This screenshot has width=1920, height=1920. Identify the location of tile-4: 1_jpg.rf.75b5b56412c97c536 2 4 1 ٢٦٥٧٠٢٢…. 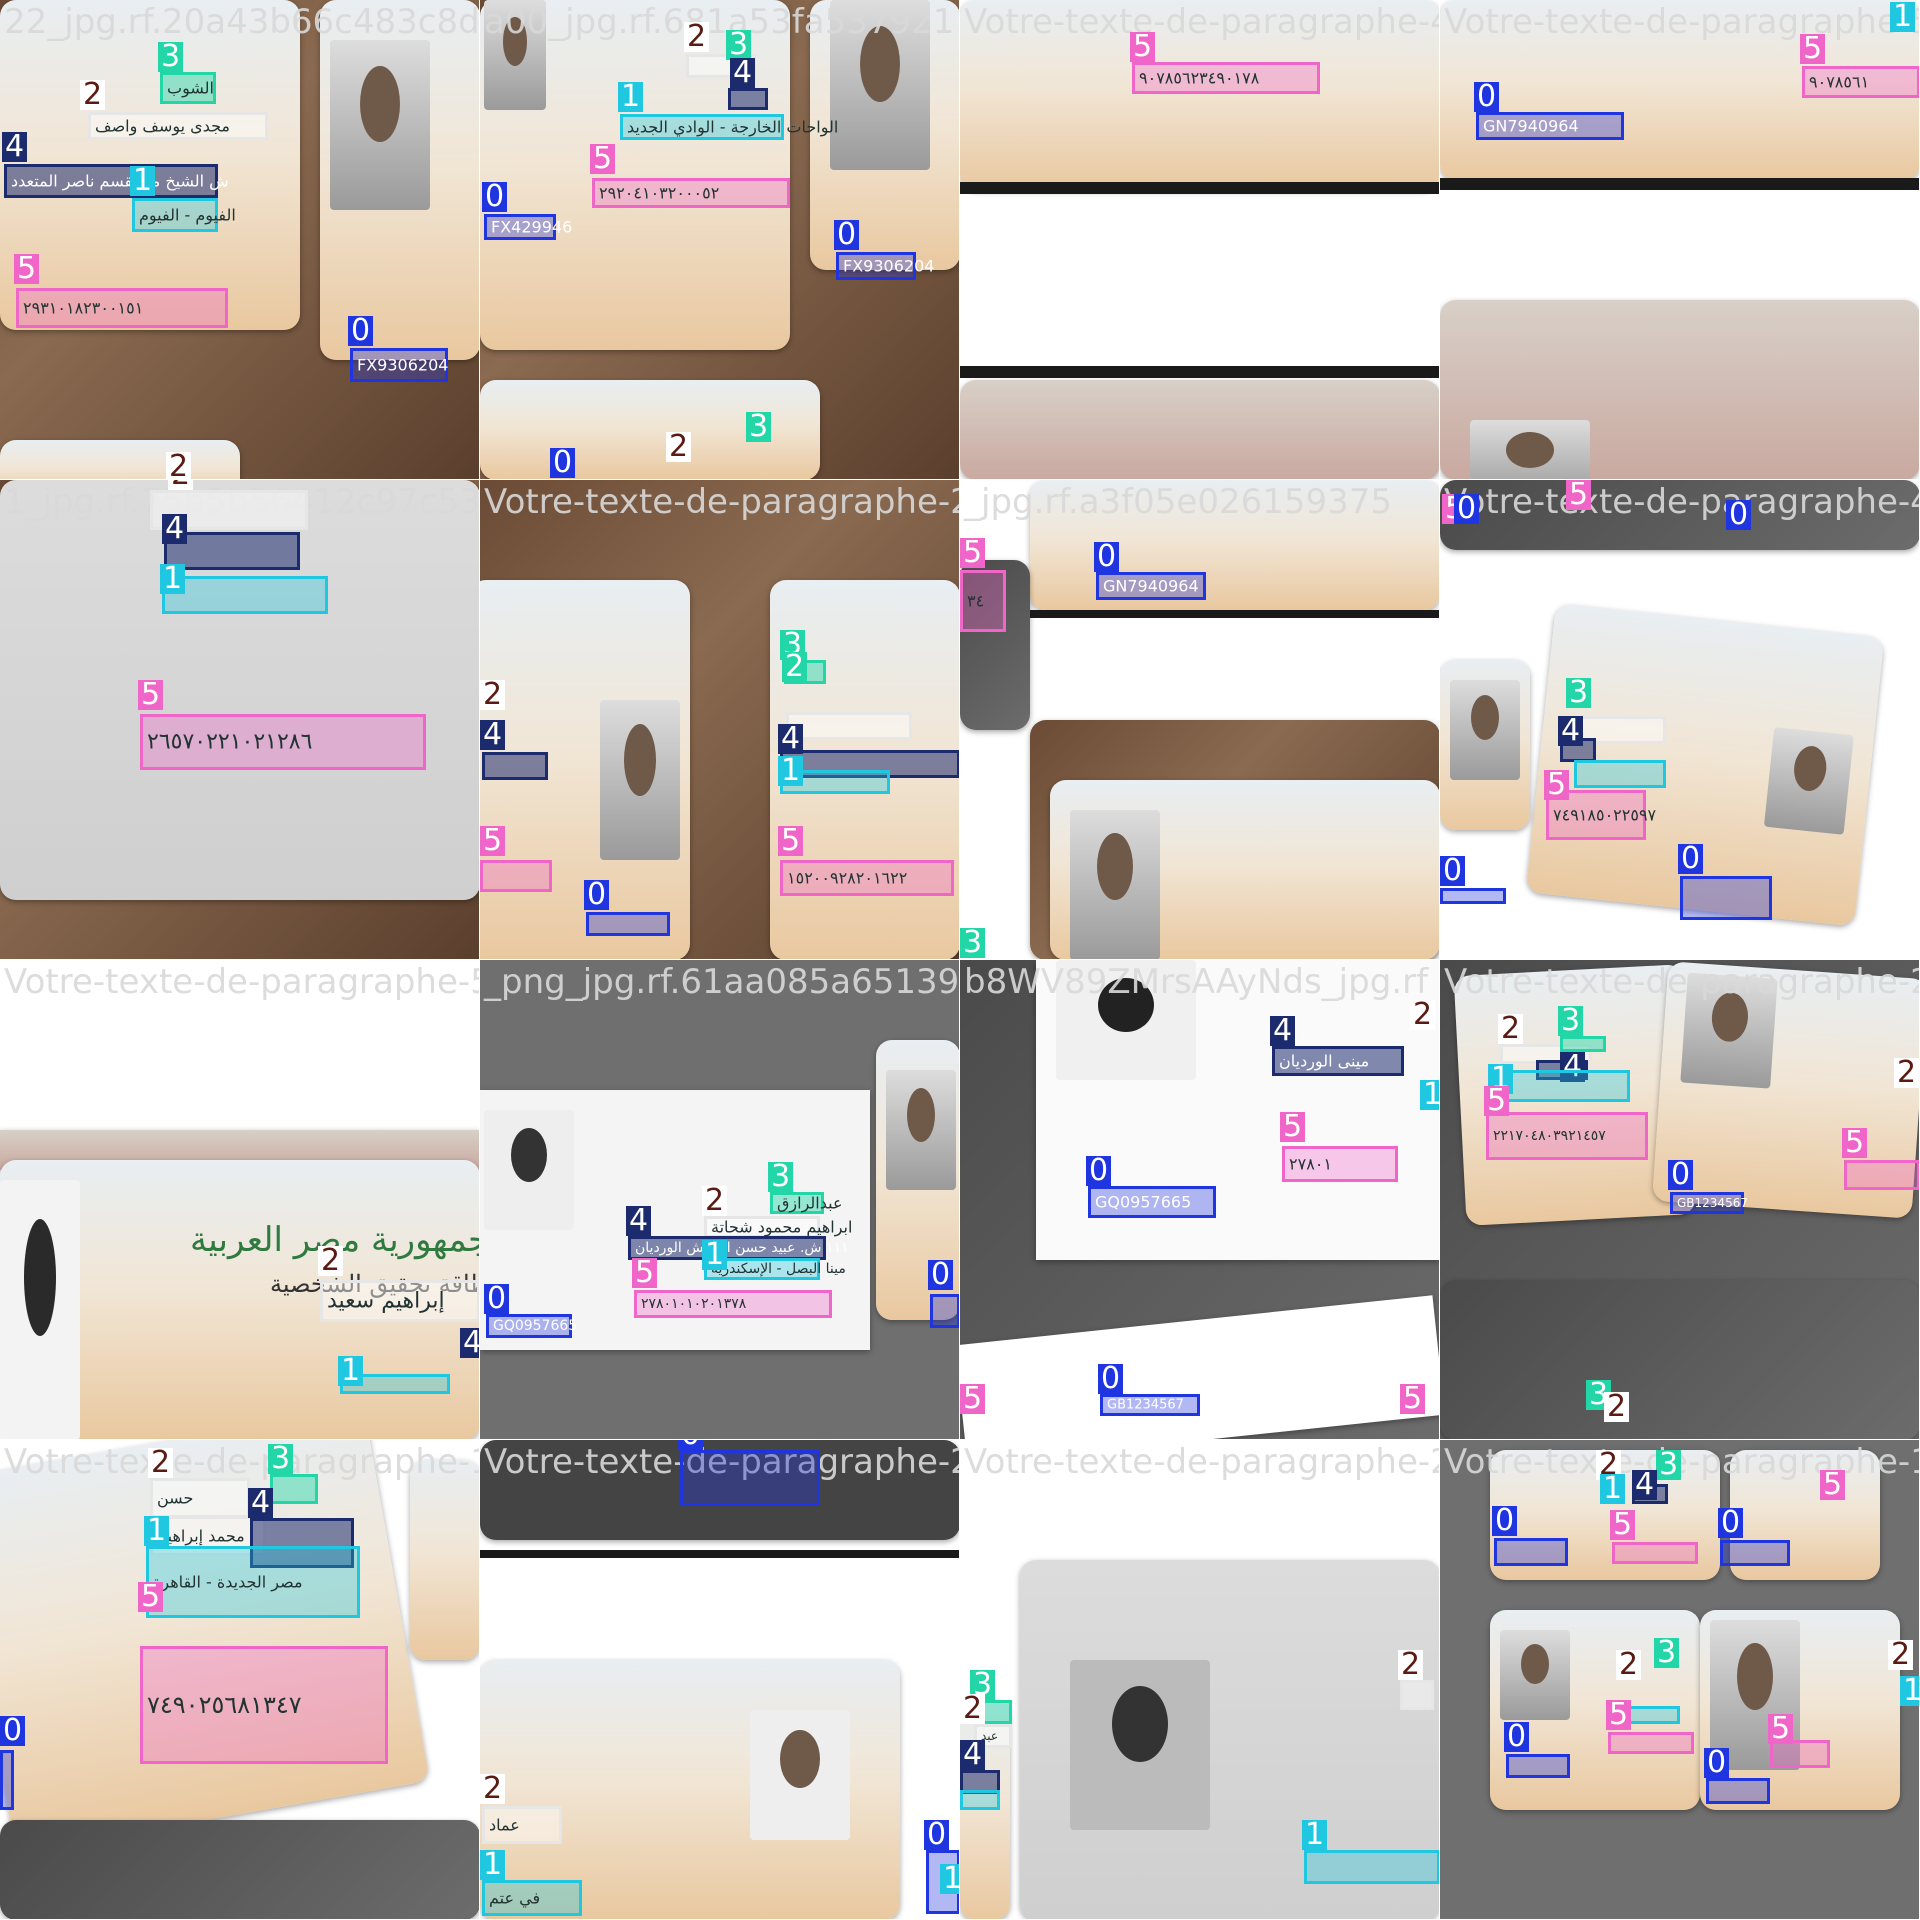
(240, 720).